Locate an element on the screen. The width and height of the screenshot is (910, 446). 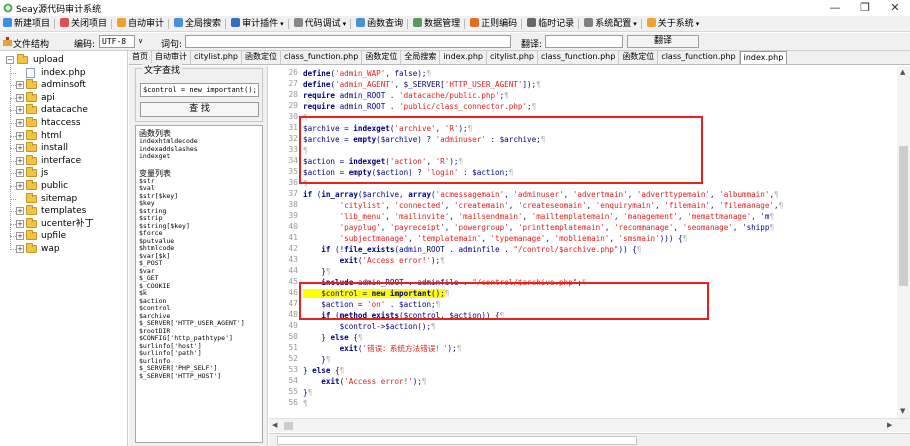
translate-button: 翻译 is located at coordinates (663, 41).